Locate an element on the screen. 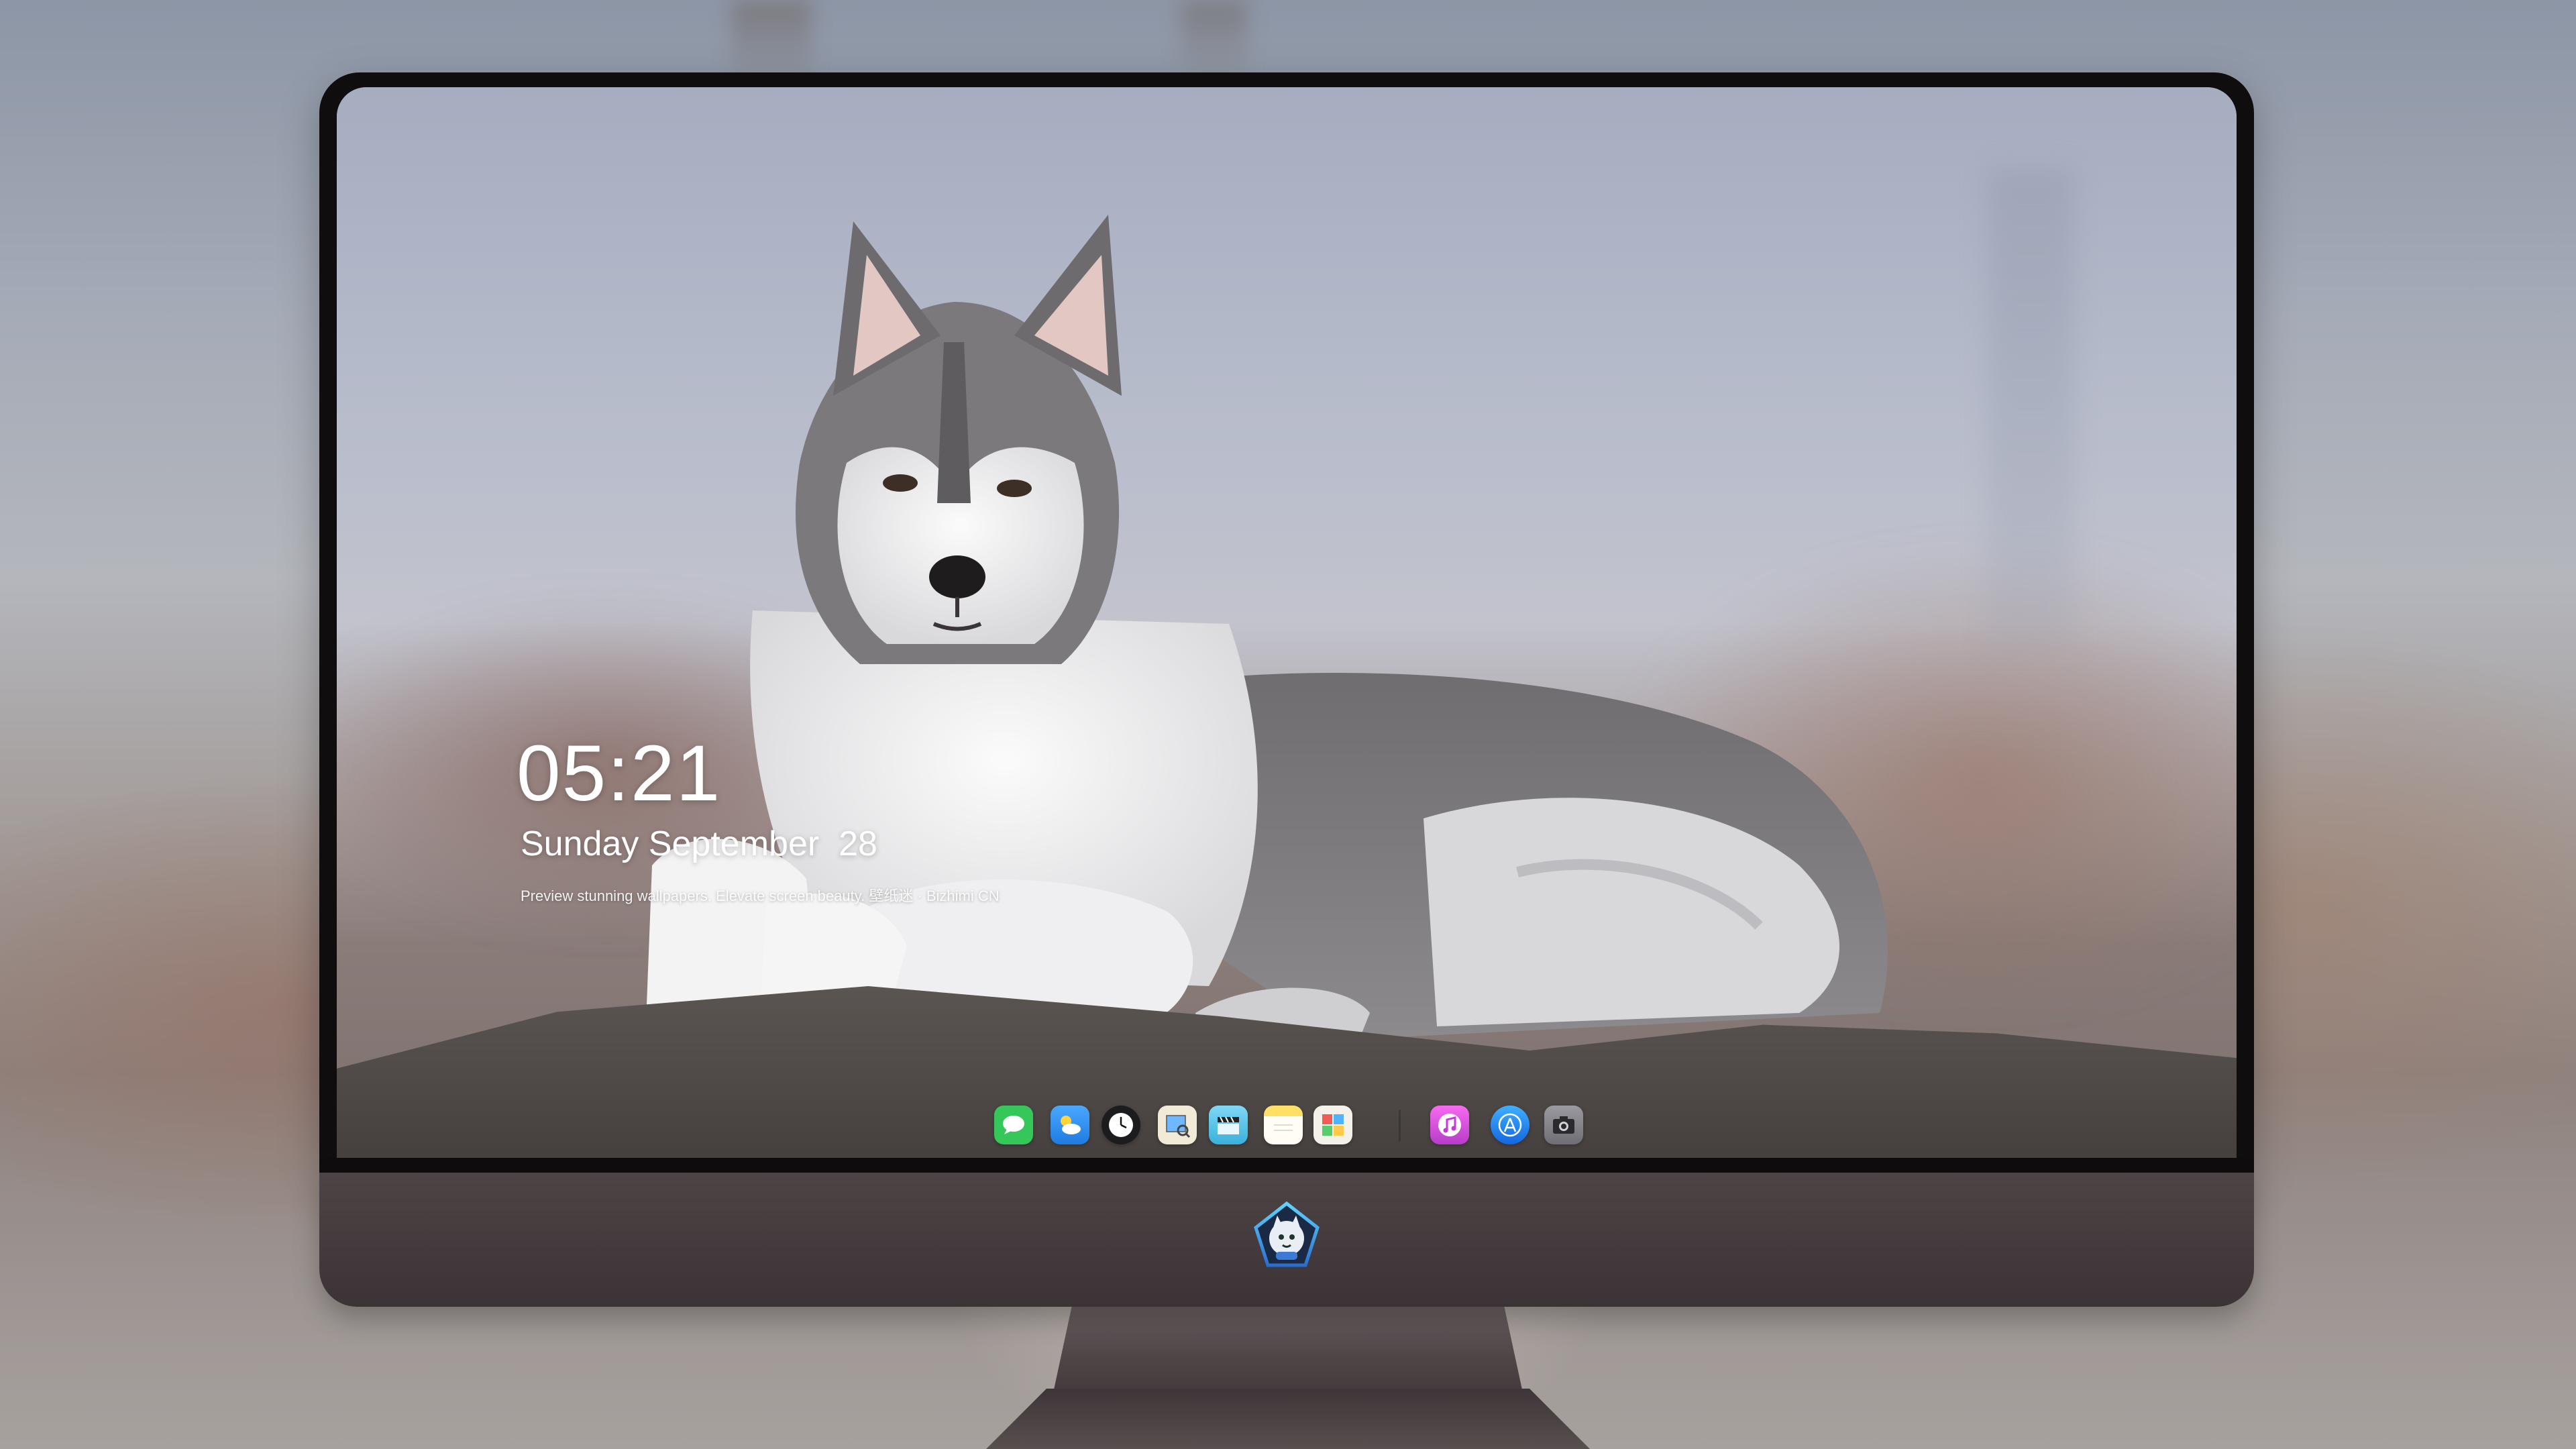 Image resolution: width=2576 pixels, height=1449 pixels. lock-clock: 05:21 is located at coordinates (619, 773).